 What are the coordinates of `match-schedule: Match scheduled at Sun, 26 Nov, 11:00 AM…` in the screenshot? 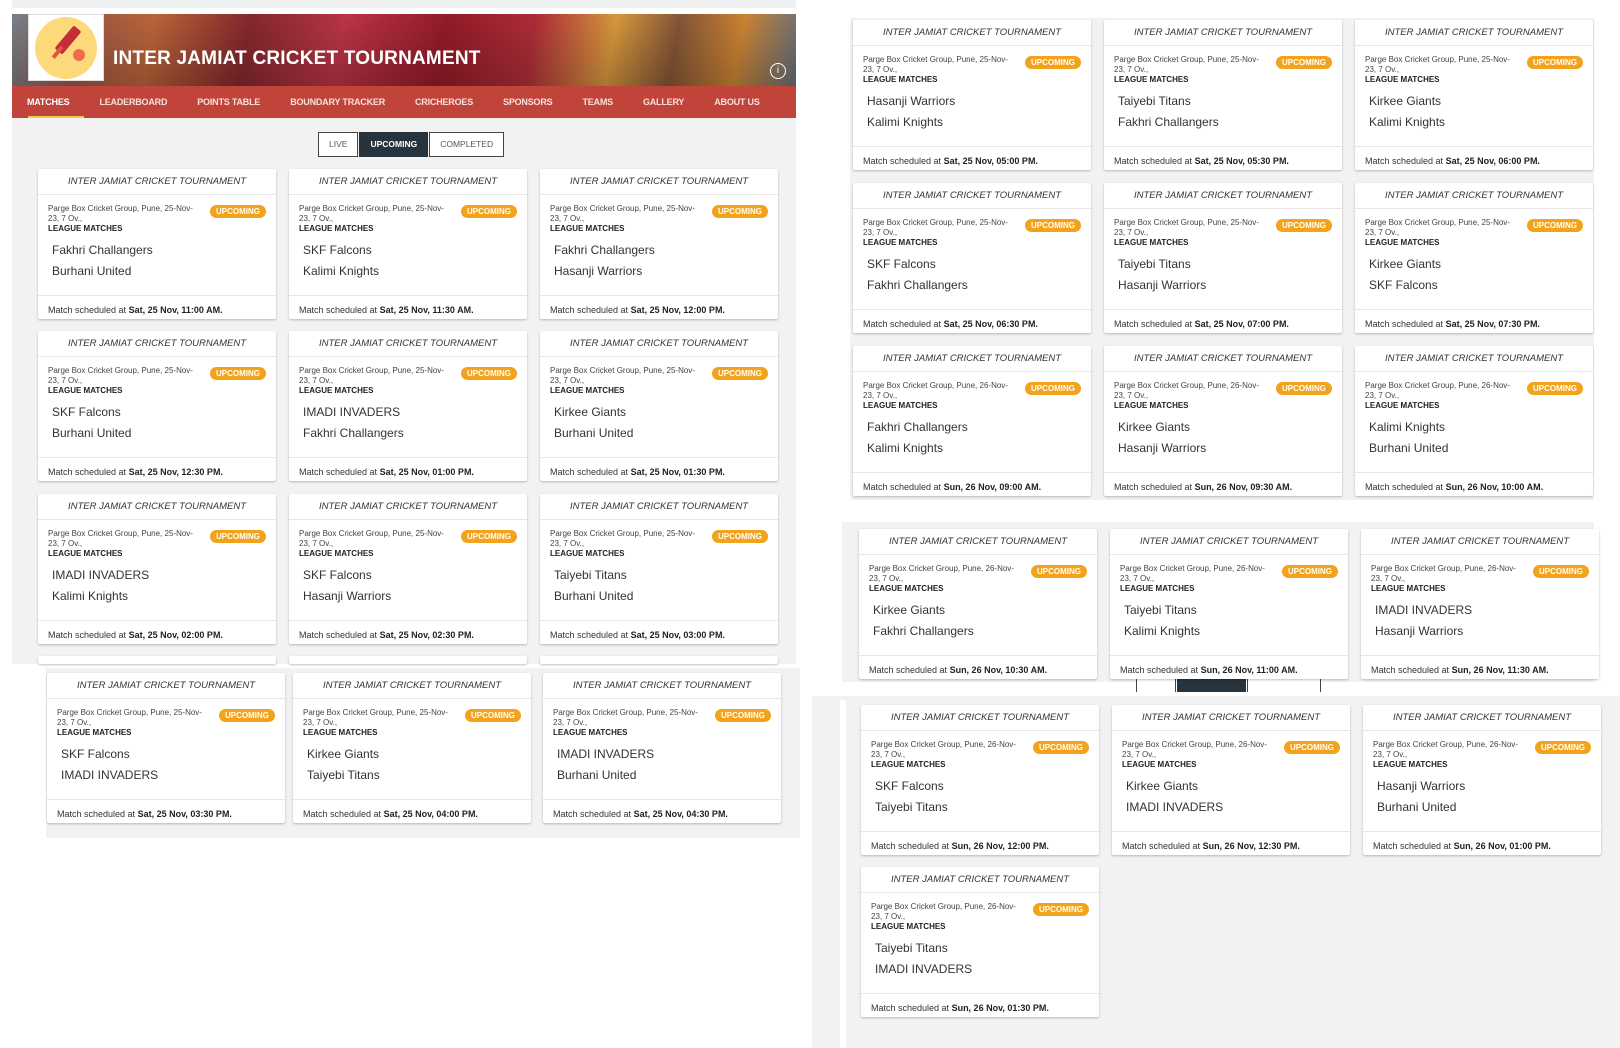 It's located at (1229, 667).